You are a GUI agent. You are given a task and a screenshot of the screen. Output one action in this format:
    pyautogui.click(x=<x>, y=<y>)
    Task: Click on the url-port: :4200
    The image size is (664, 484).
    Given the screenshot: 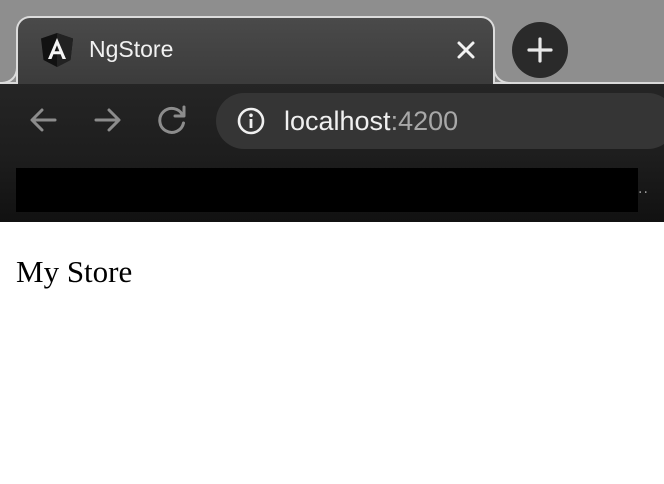 What is the action you would take?
    pyautogui.click(x=424, y=121)
    